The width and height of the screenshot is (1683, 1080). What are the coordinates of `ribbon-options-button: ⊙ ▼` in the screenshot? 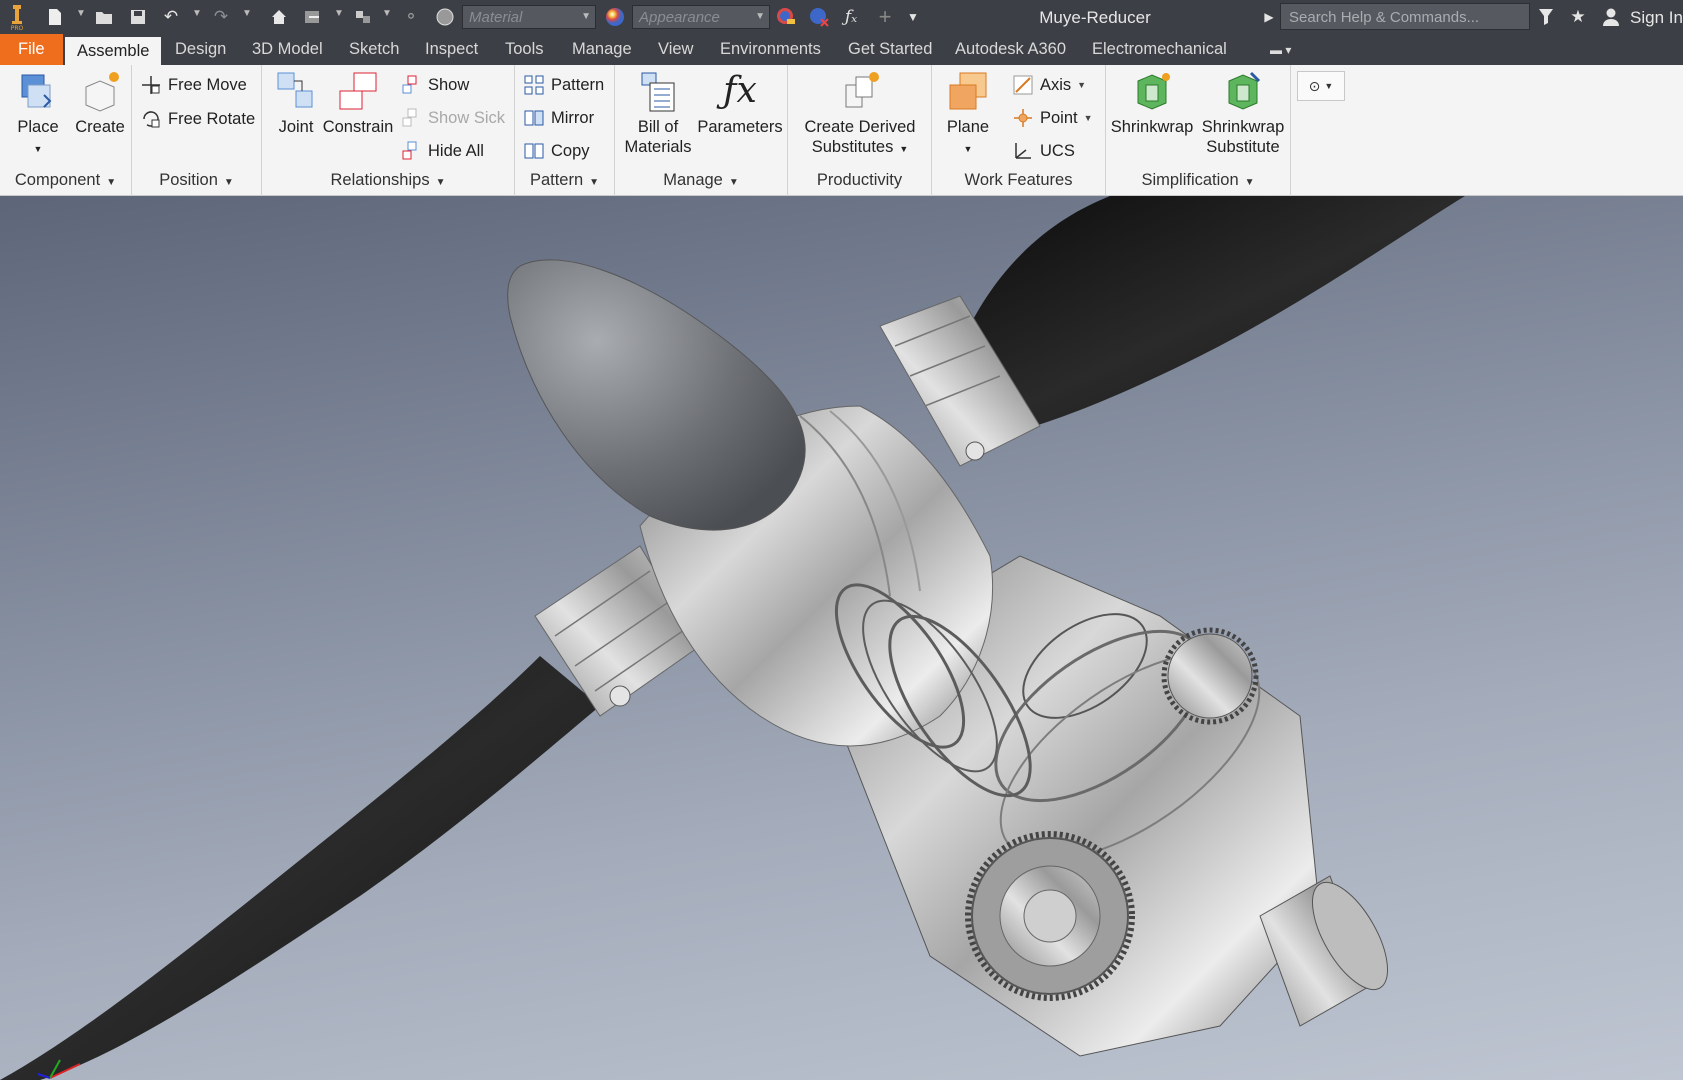 It's located at (1321, 86).